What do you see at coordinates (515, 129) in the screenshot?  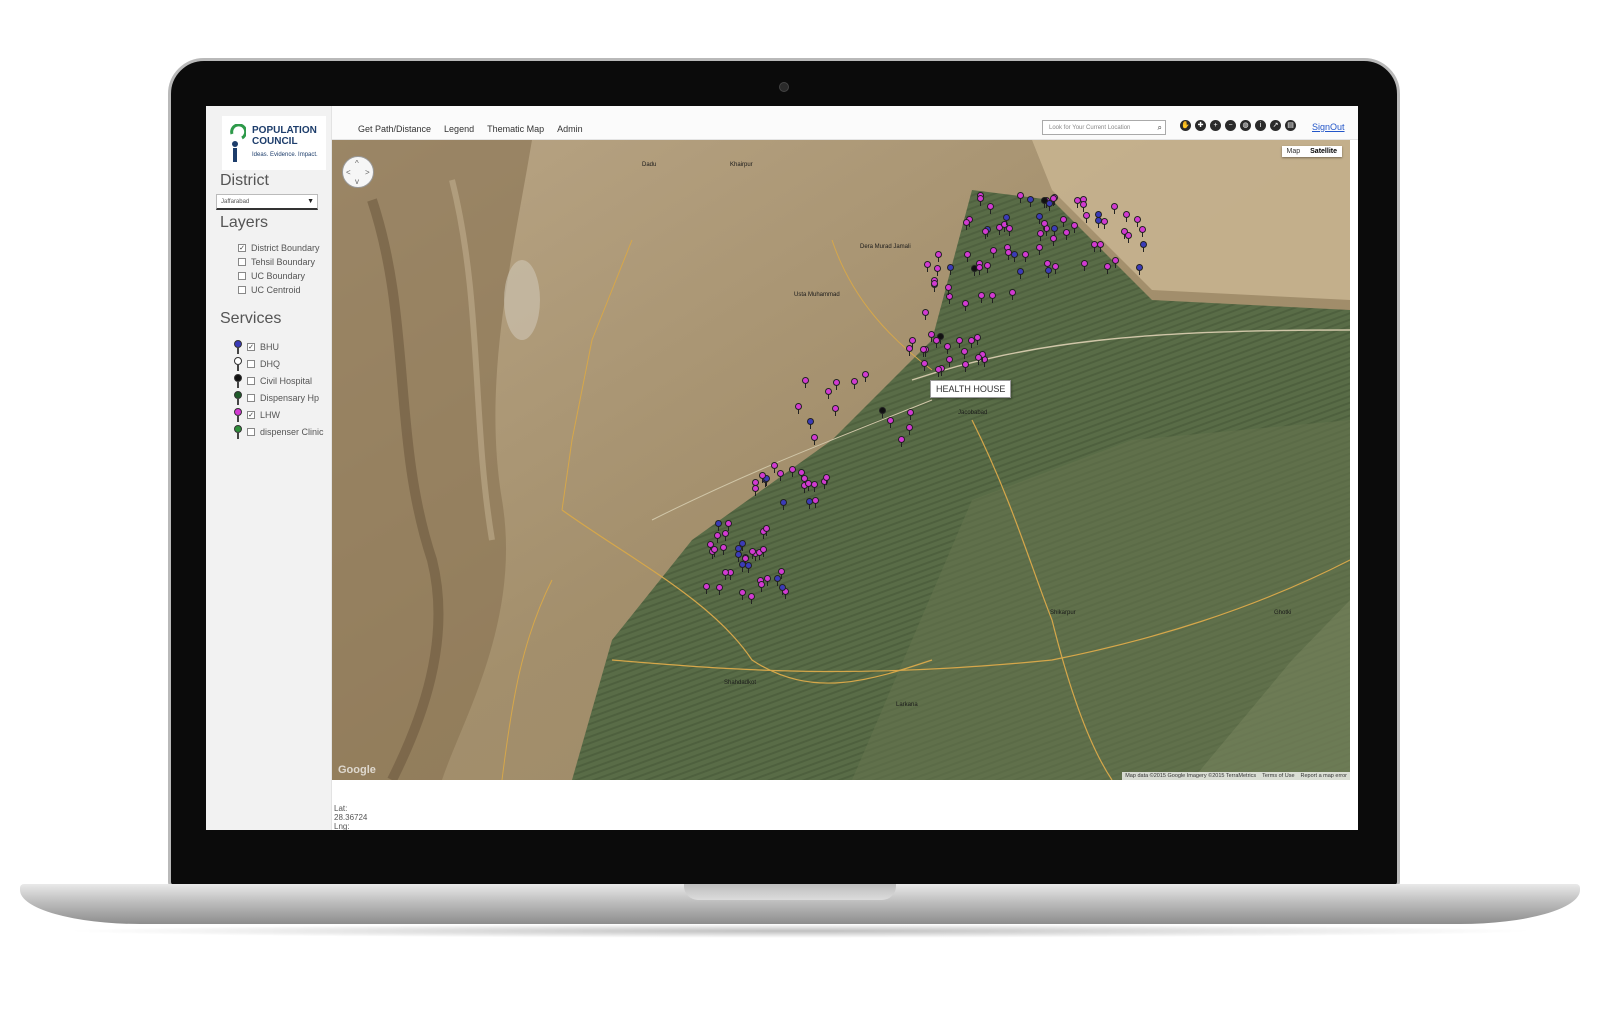 I see `nav-item: Thematic Map` at bounding box center [515, 129].